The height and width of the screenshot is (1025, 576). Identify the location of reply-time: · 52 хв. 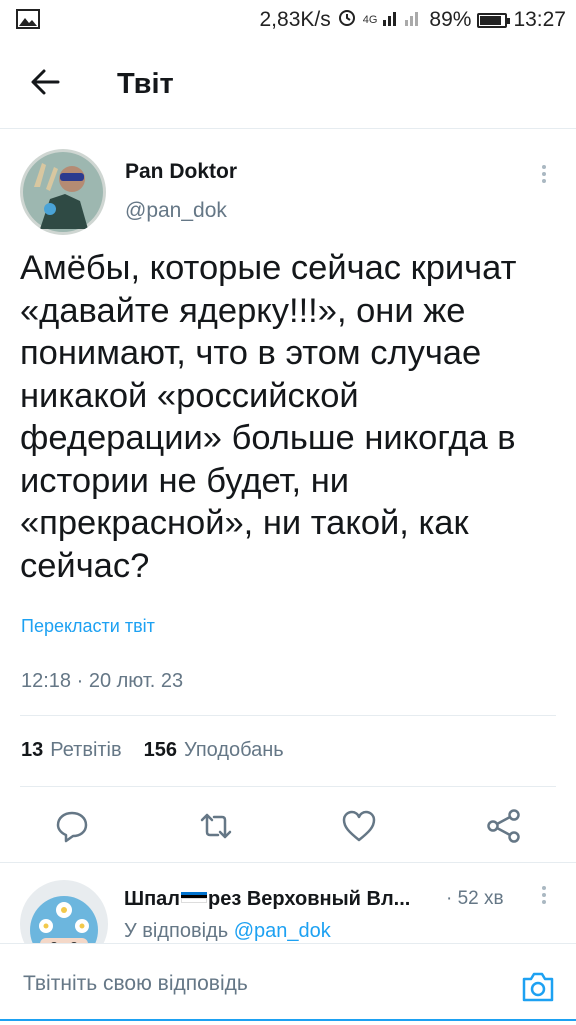
(475, 898).